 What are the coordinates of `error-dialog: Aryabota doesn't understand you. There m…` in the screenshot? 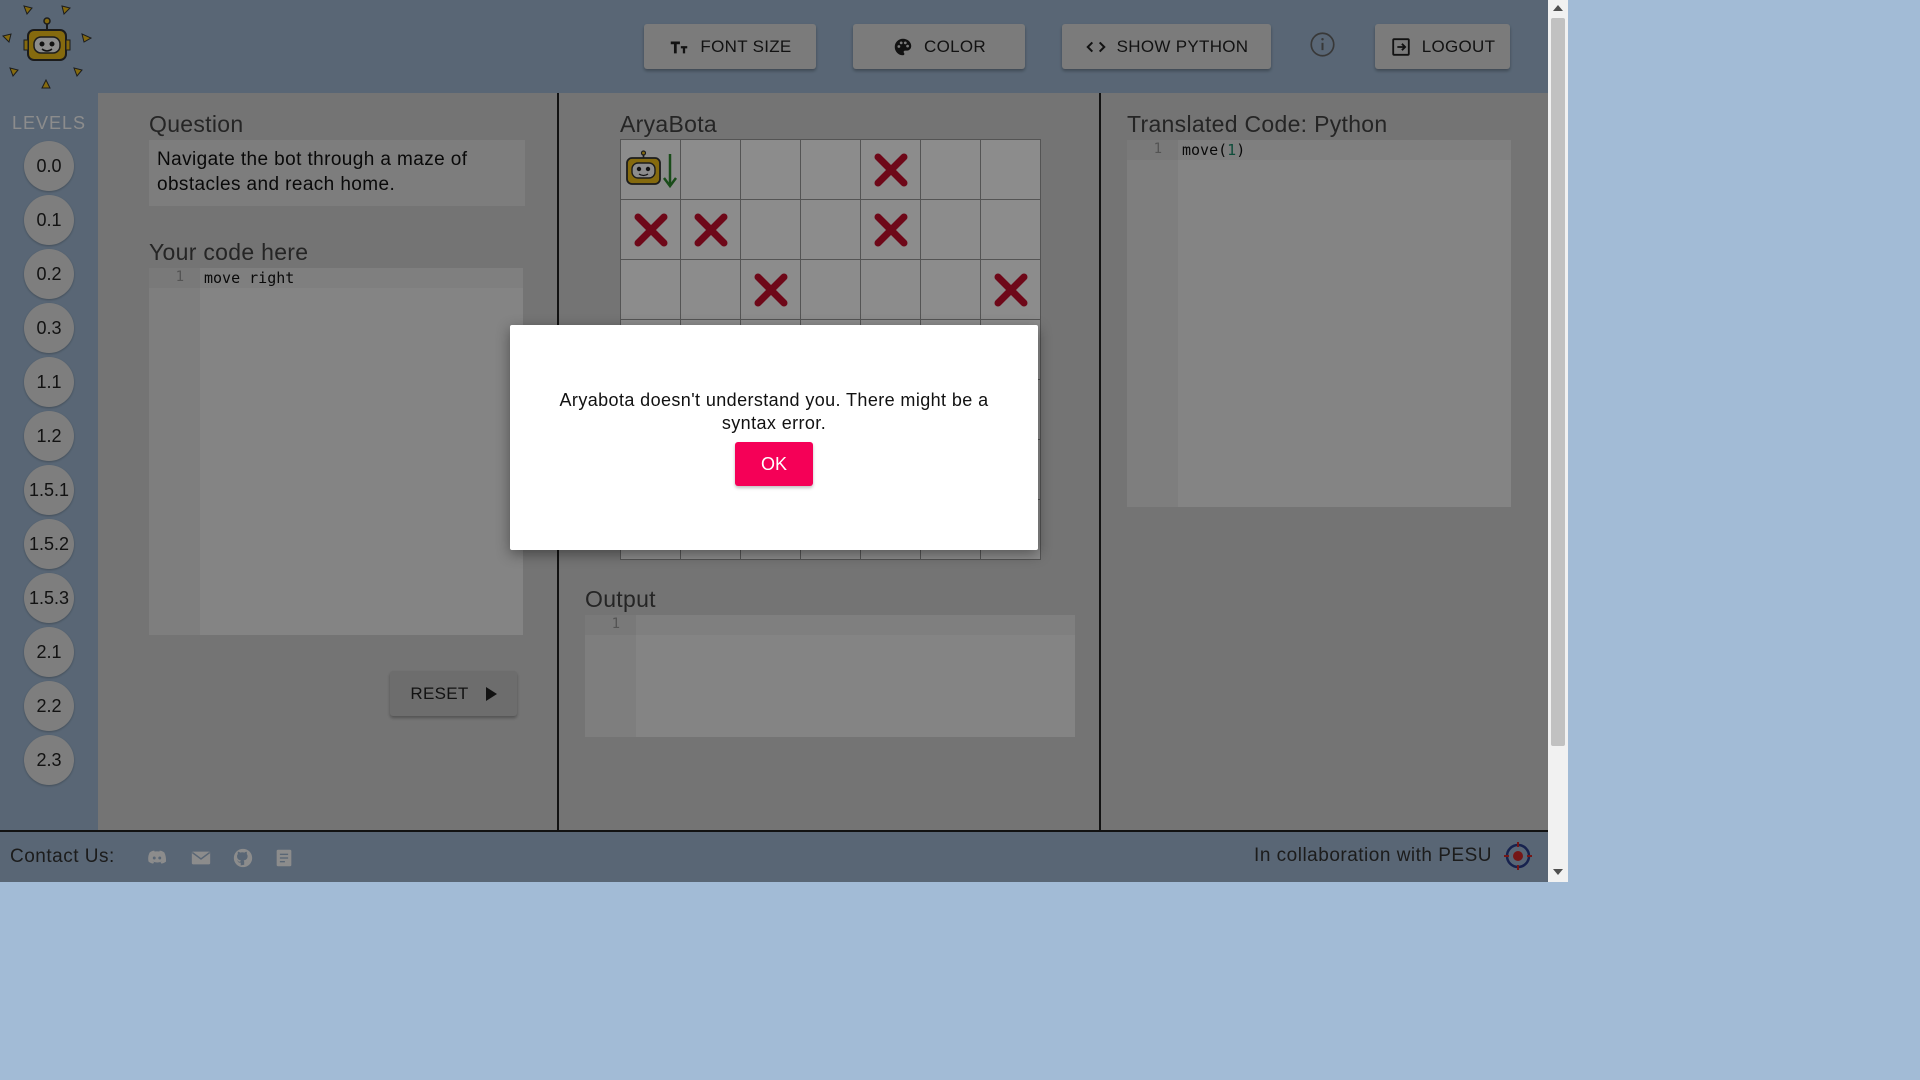 It's located at (774, 437).